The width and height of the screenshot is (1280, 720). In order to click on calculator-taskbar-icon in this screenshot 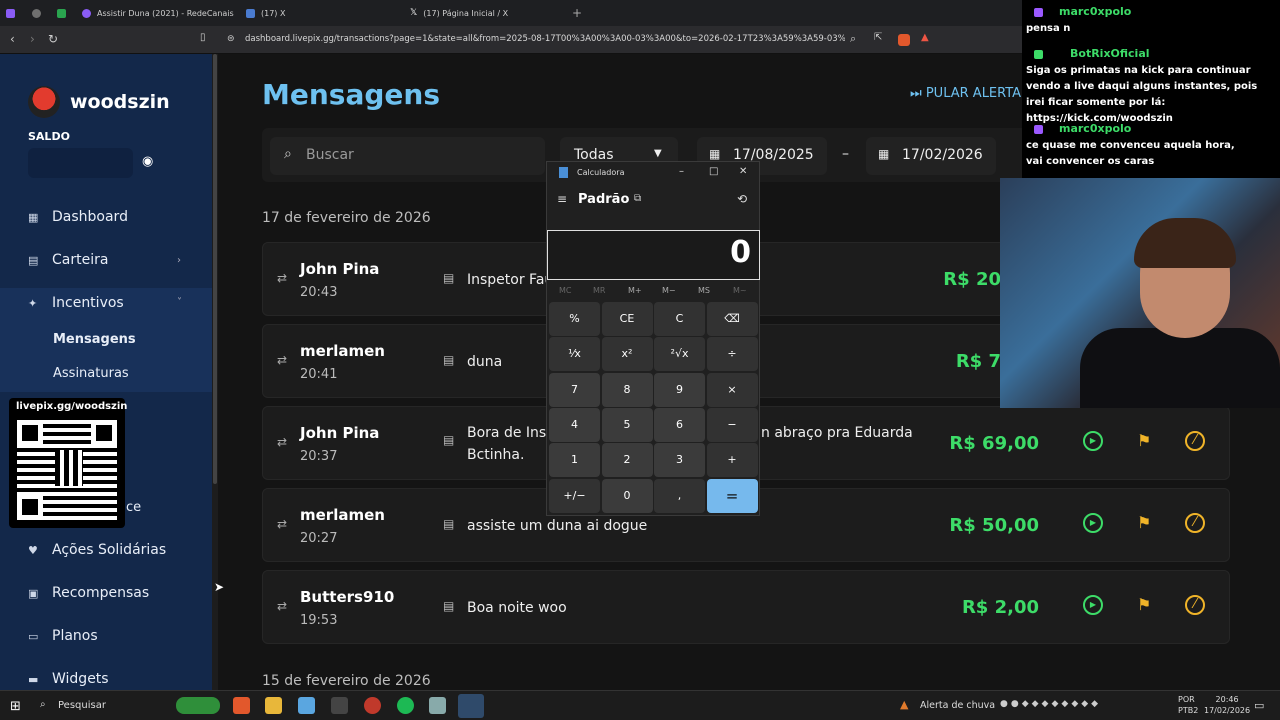, I will do `click(471, 706)`.